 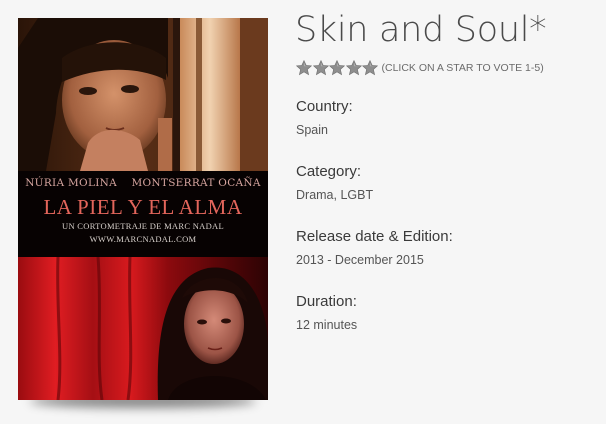 I want to click on poster-actor-2: MONTSERRAT OCAÑA, so click(x=196, y=183).